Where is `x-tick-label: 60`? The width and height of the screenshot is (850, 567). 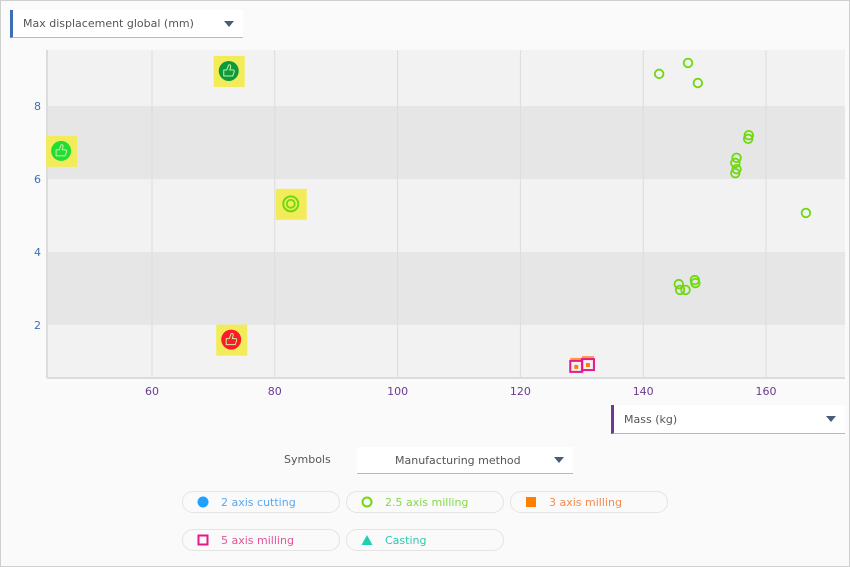
x-tick-label: 60 is located at coordinates (152, 391).